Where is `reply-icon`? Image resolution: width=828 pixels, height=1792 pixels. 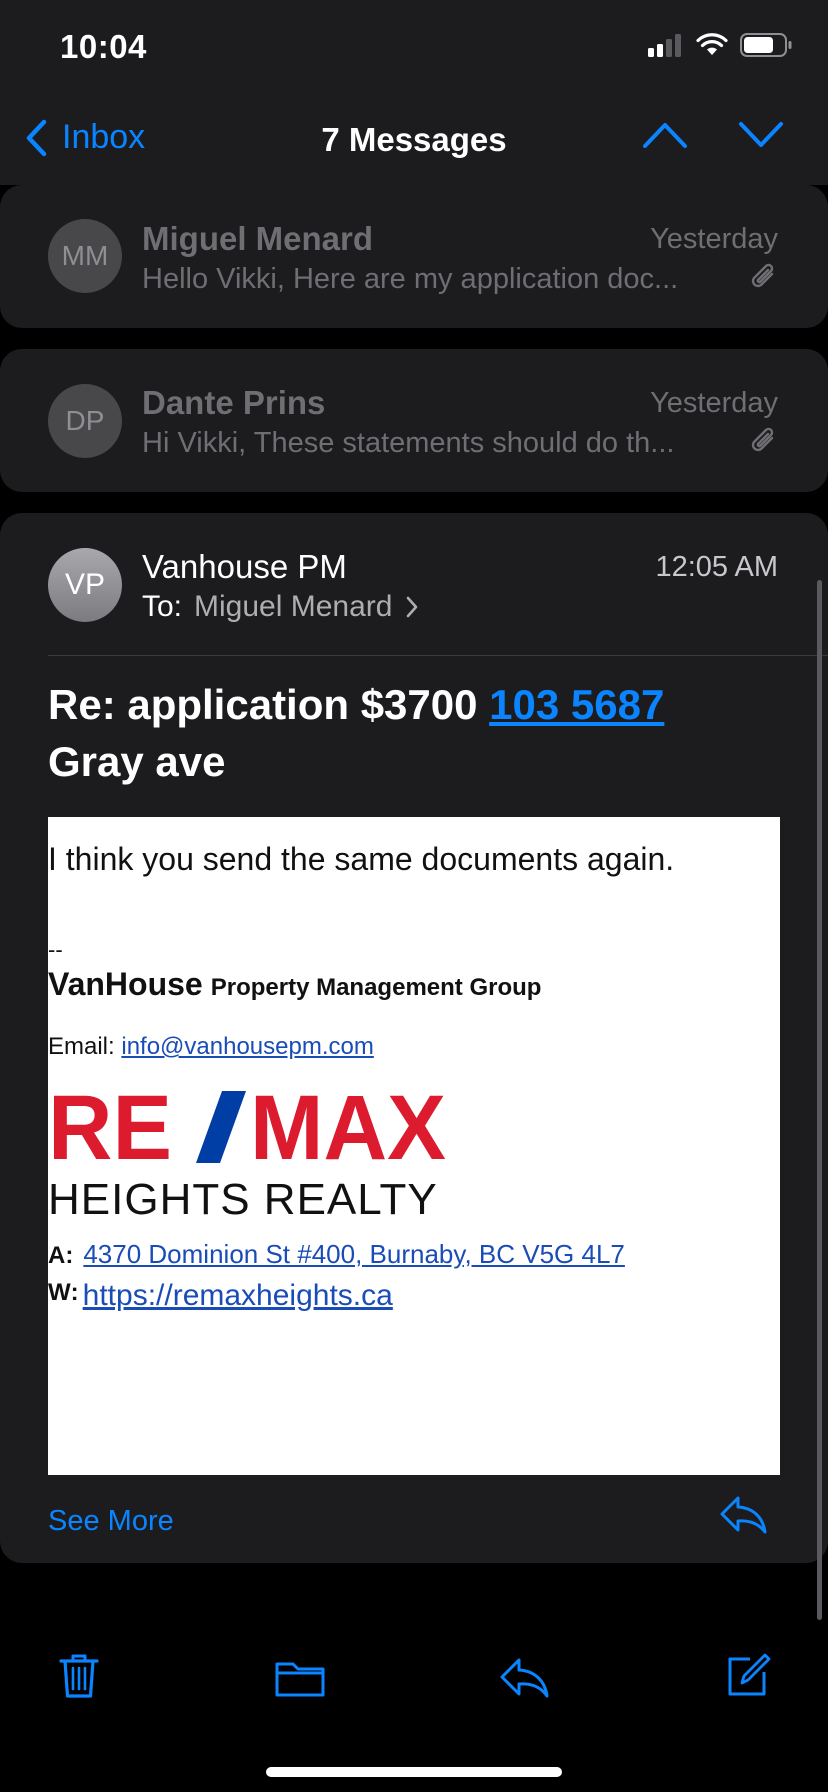
reply-icon is located at coordinates (743, 1515).